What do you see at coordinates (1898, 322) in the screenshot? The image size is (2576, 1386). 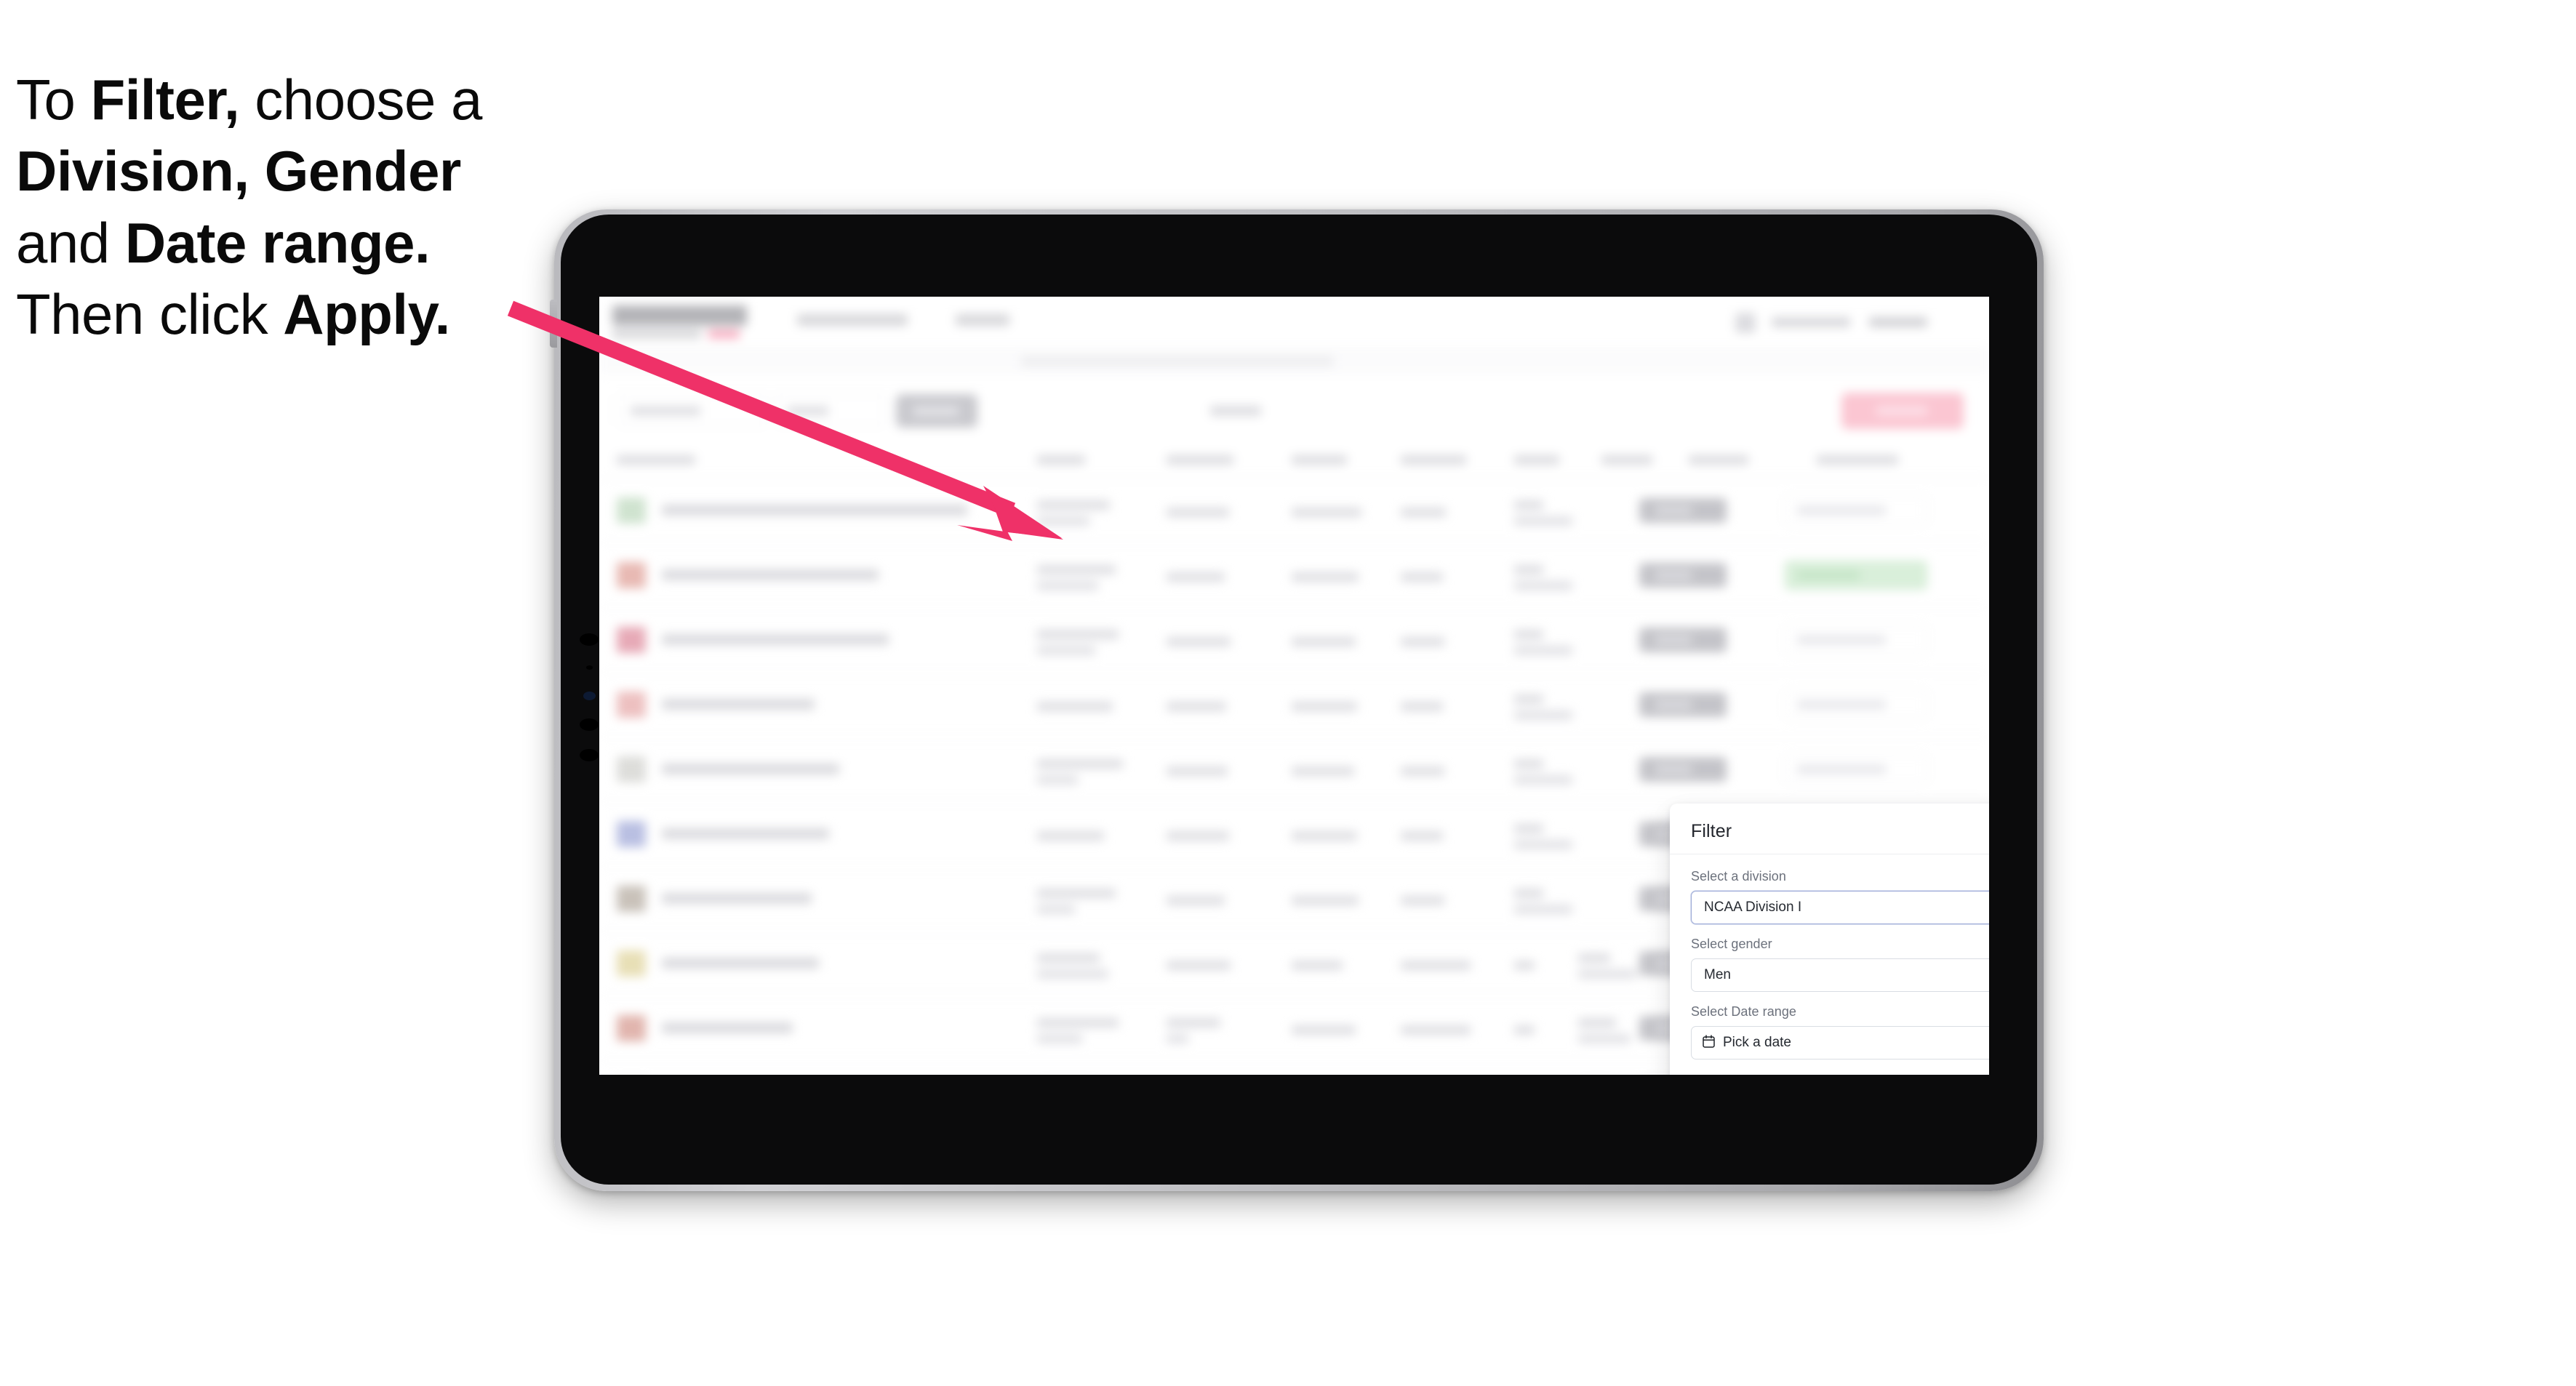 I see `nav-sign-out-link` at bounding box center [1898, 322].